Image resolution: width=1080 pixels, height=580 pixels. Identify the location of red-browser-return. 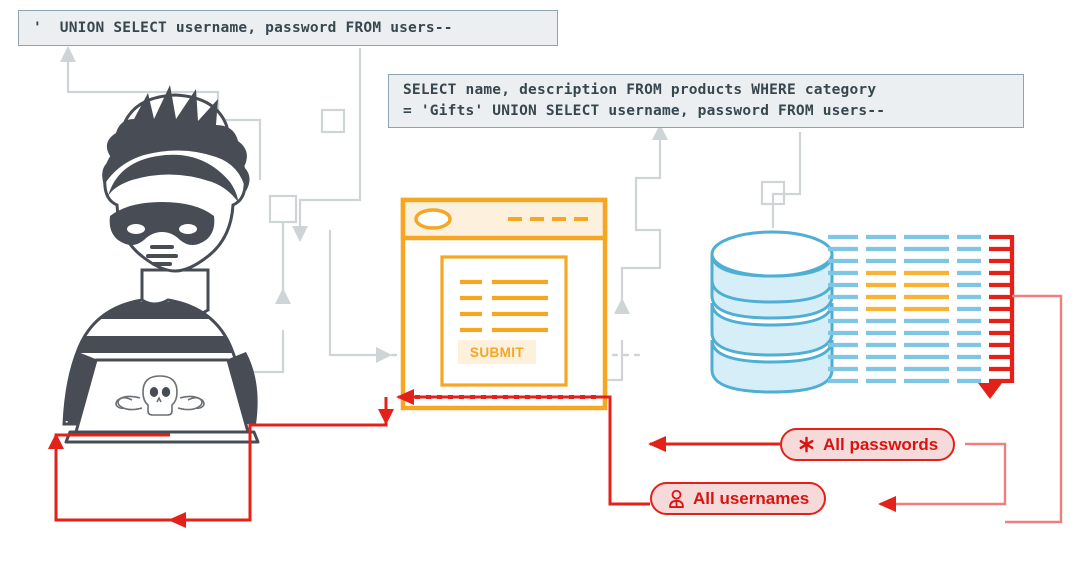
(524, 450).